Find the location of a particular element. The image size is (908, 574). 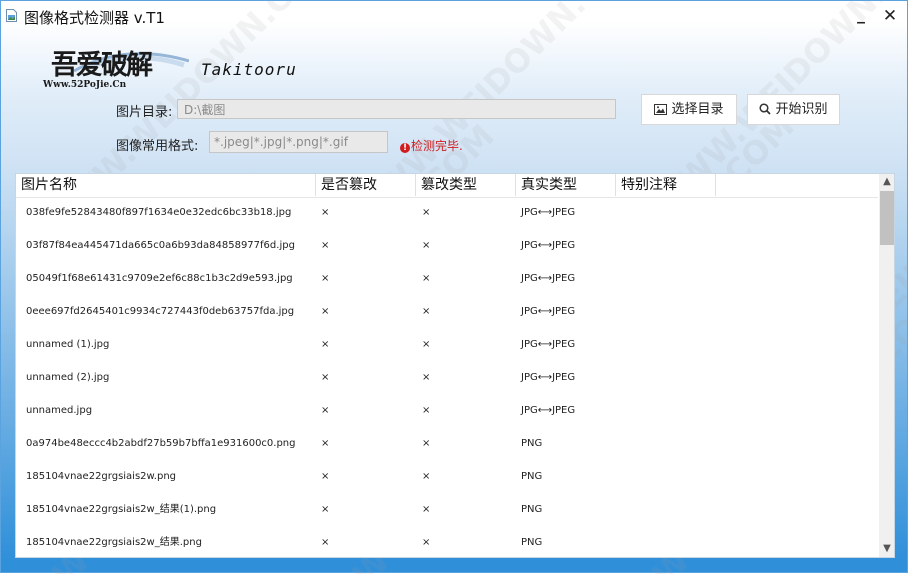

logo: 吾爱破解 Www.52PoJie.Cn is located at coordinates (114, 68).